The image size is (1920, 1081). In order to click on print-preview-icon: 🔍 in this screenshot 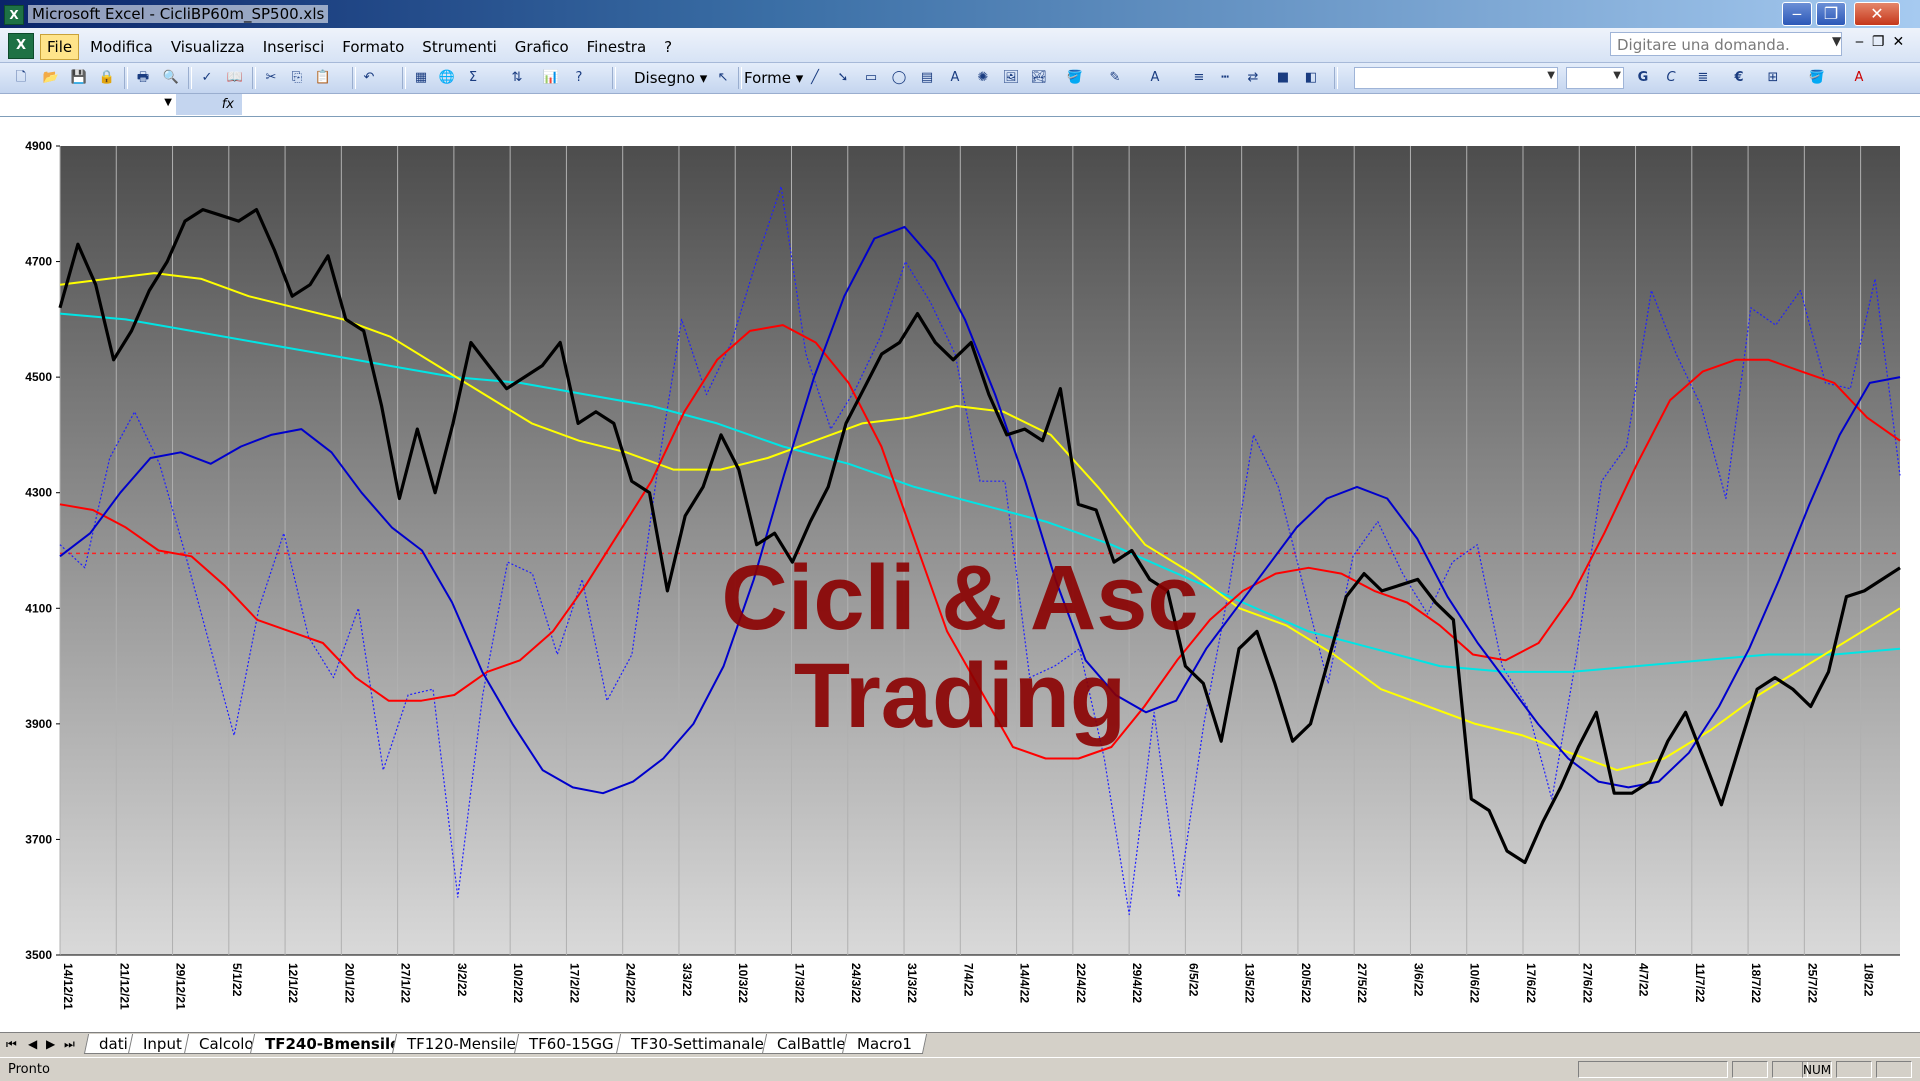, I will do `click(171, 78)`.